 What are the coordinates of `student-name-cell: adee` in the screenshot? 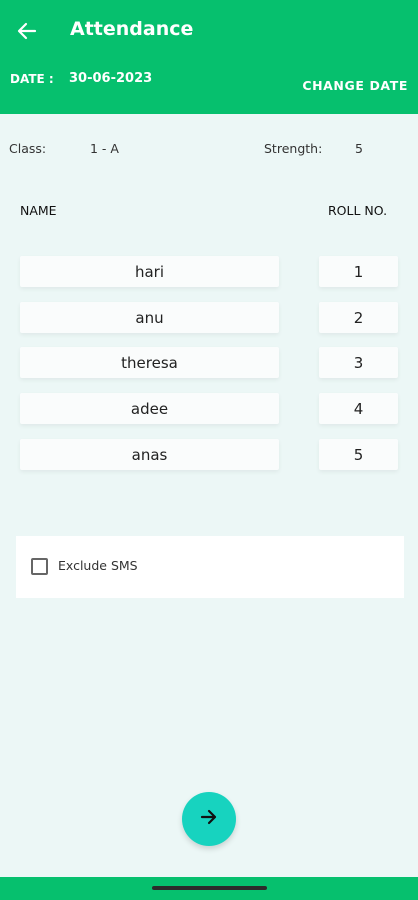 It's located at (149, 408).